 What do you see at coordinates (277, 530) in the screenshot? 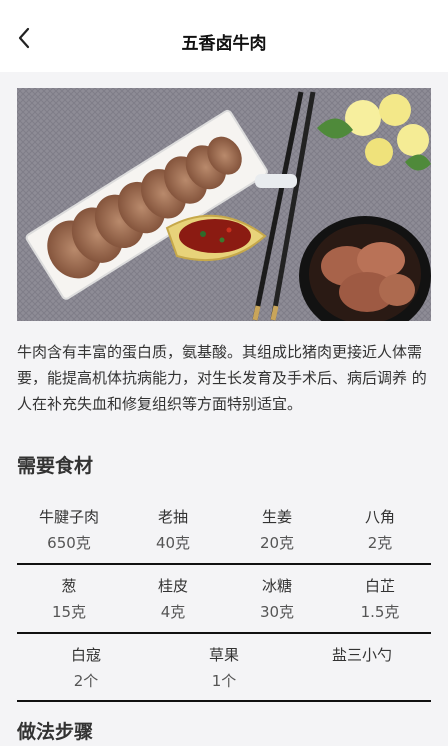
I see `ingredient-item: 生姜 20克` at bounding box center [277, 530].